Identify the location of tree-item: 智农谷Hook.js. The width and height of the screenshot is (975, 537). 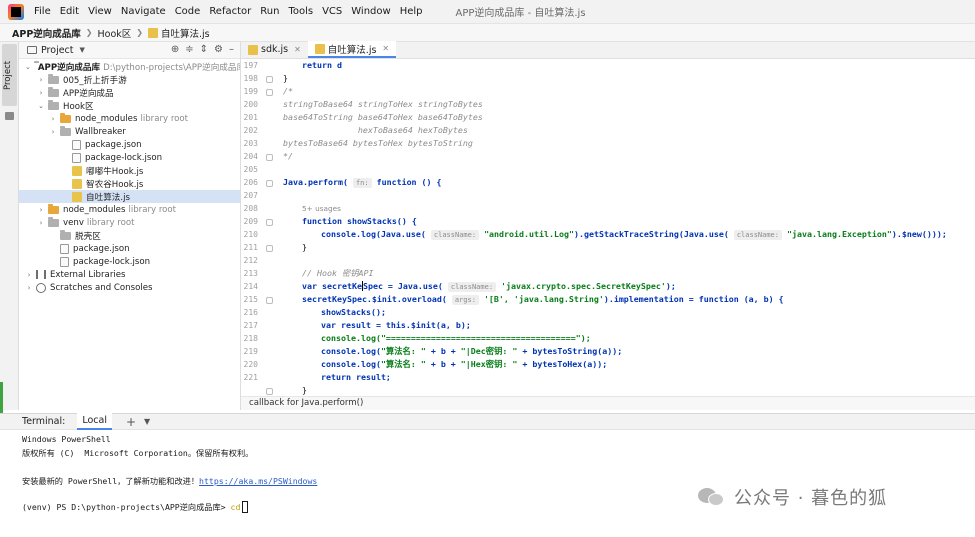
(129, 183).